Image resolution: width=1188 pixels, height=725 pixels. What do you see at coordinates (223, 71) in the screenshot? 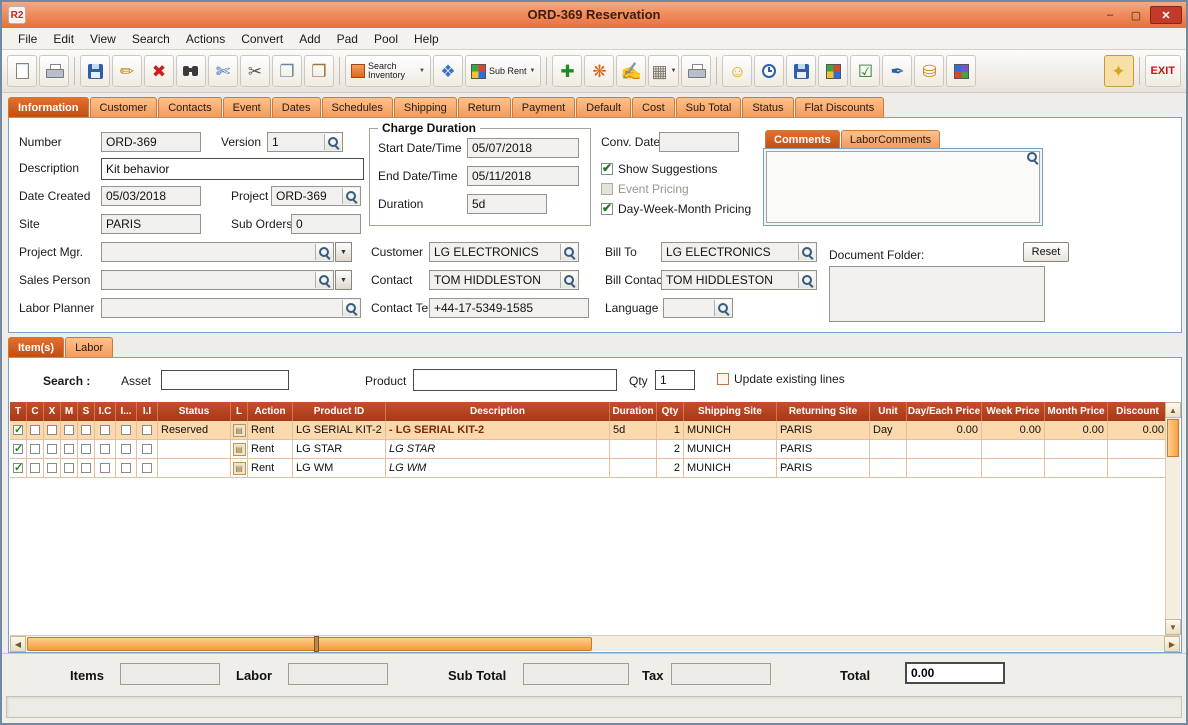
I see `cut-line-button: ✄` at bounding box center [223, 71].